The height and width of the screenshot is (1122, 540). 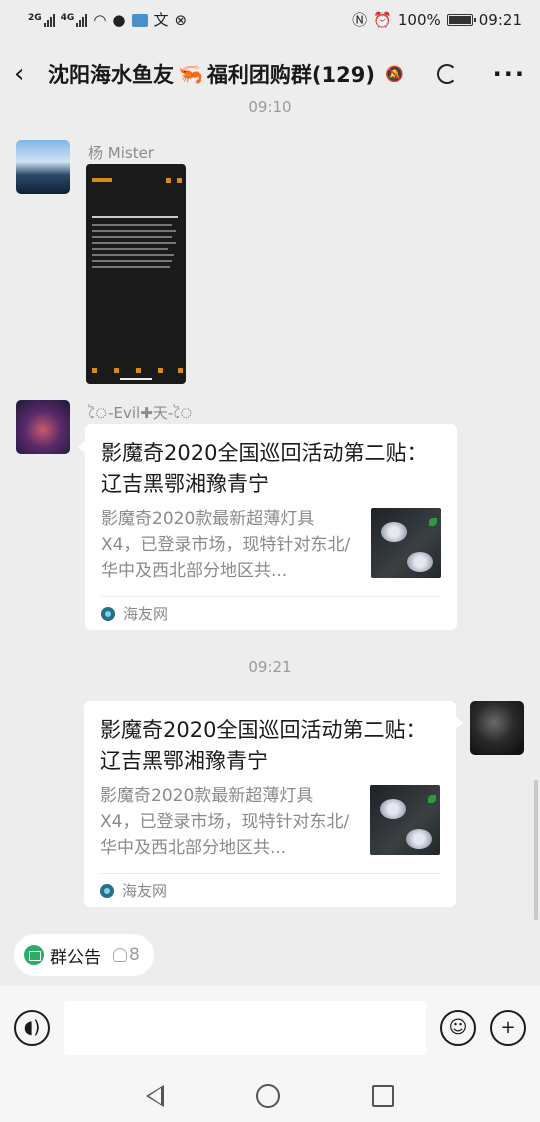 What do you see at coordinates (245, 1028) in the screenshot?
I see `message-input` at bounding box center [245, 1028].